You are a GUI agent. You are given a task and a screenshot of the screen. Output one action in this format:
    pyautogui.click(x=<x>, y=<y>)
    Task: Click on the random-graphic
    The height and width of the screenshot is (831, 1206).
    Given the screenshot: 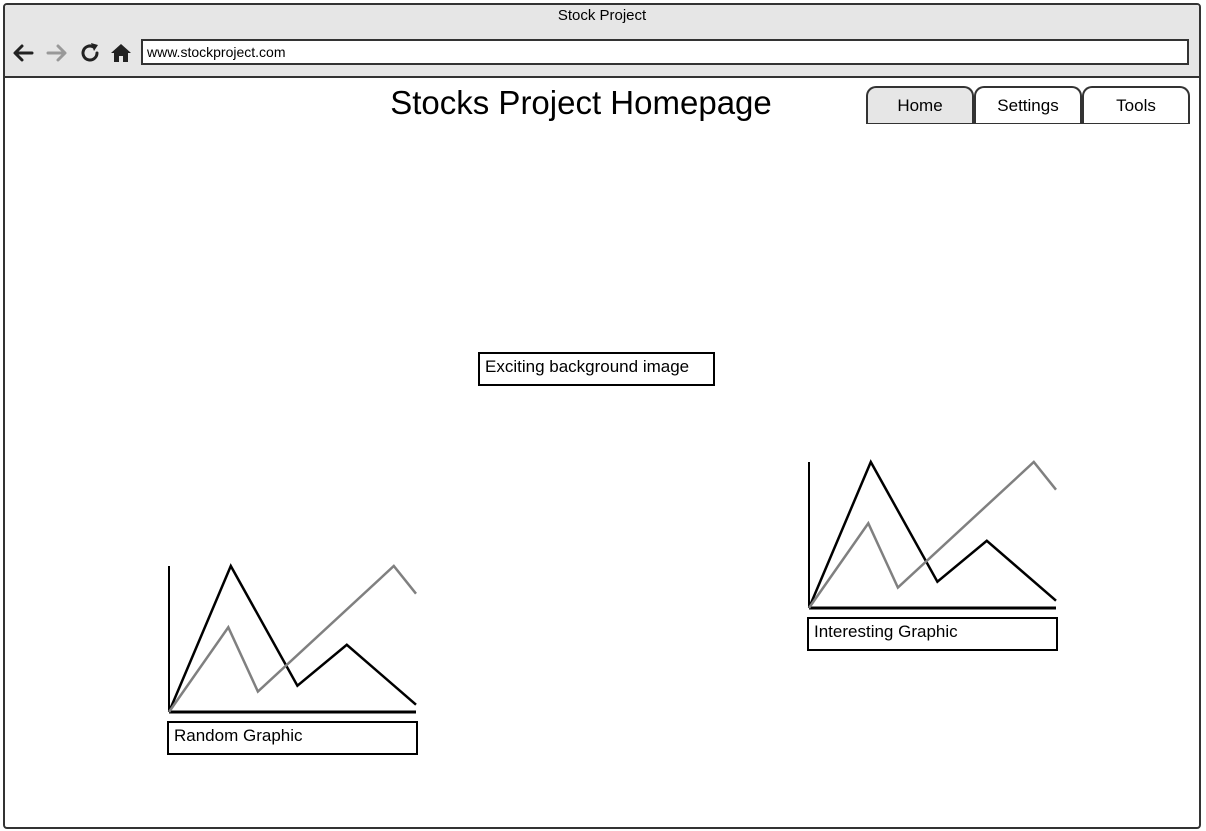 What is the action you would take?
    pyautogui.click(x=292, y=639)
    